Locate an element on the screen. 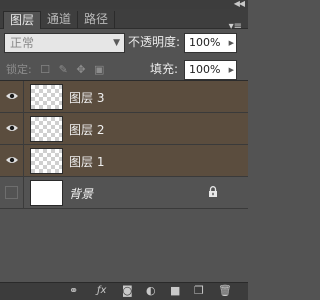  layer-name: 图层 1 is located at coordinates (87, 162).